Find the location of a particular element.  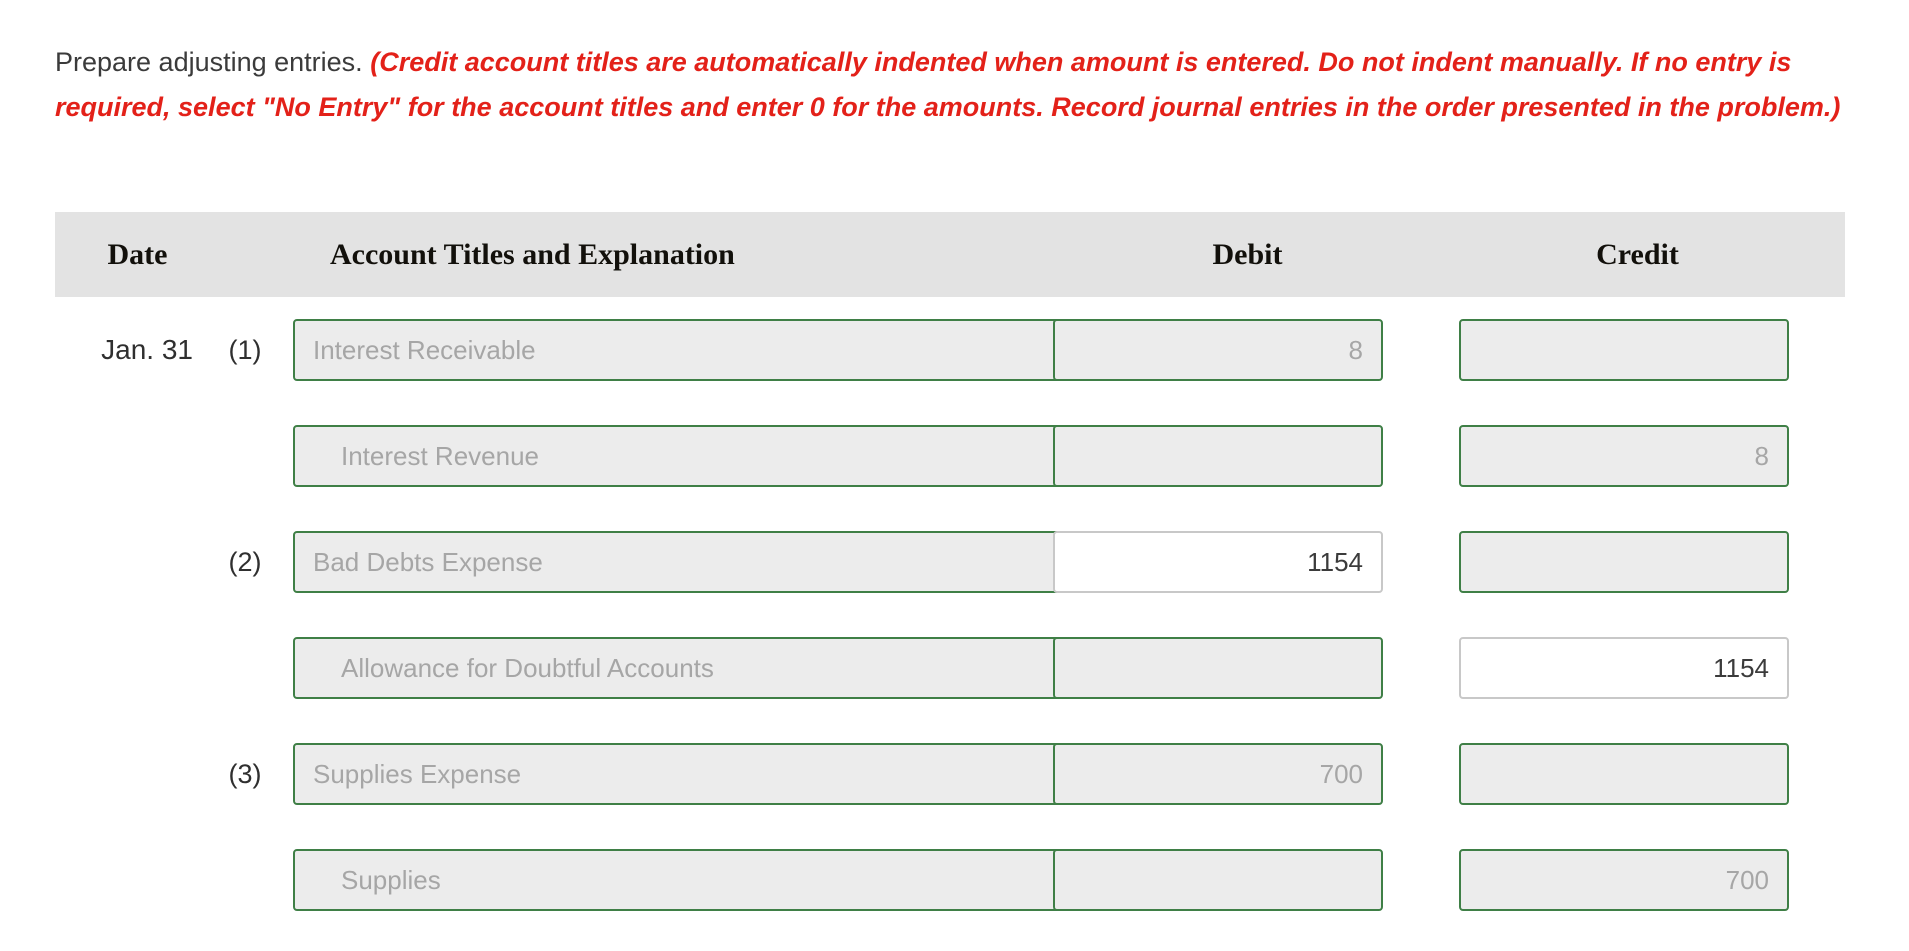

credit-amount-value: 700 is located at coordinates (1747, 879).